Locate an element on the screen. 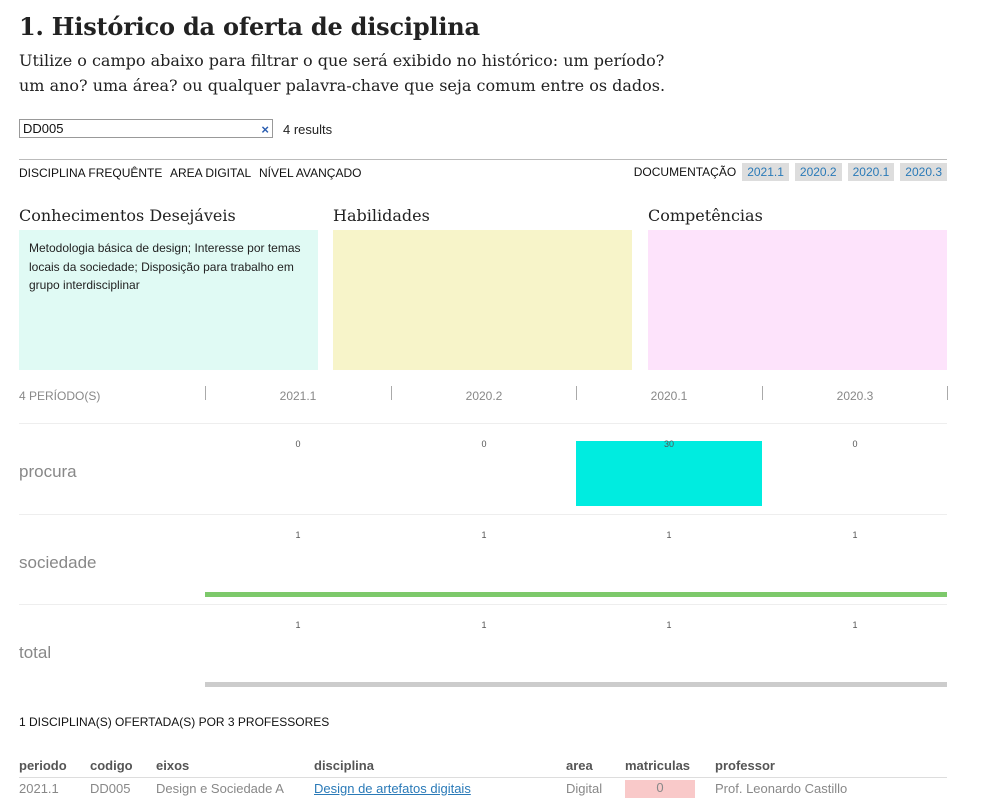 Image resolution: width=997 pixels, height=798 pixels. documentation-label: DOCUMENTAÇÃO is located at coordinates (685, 172).